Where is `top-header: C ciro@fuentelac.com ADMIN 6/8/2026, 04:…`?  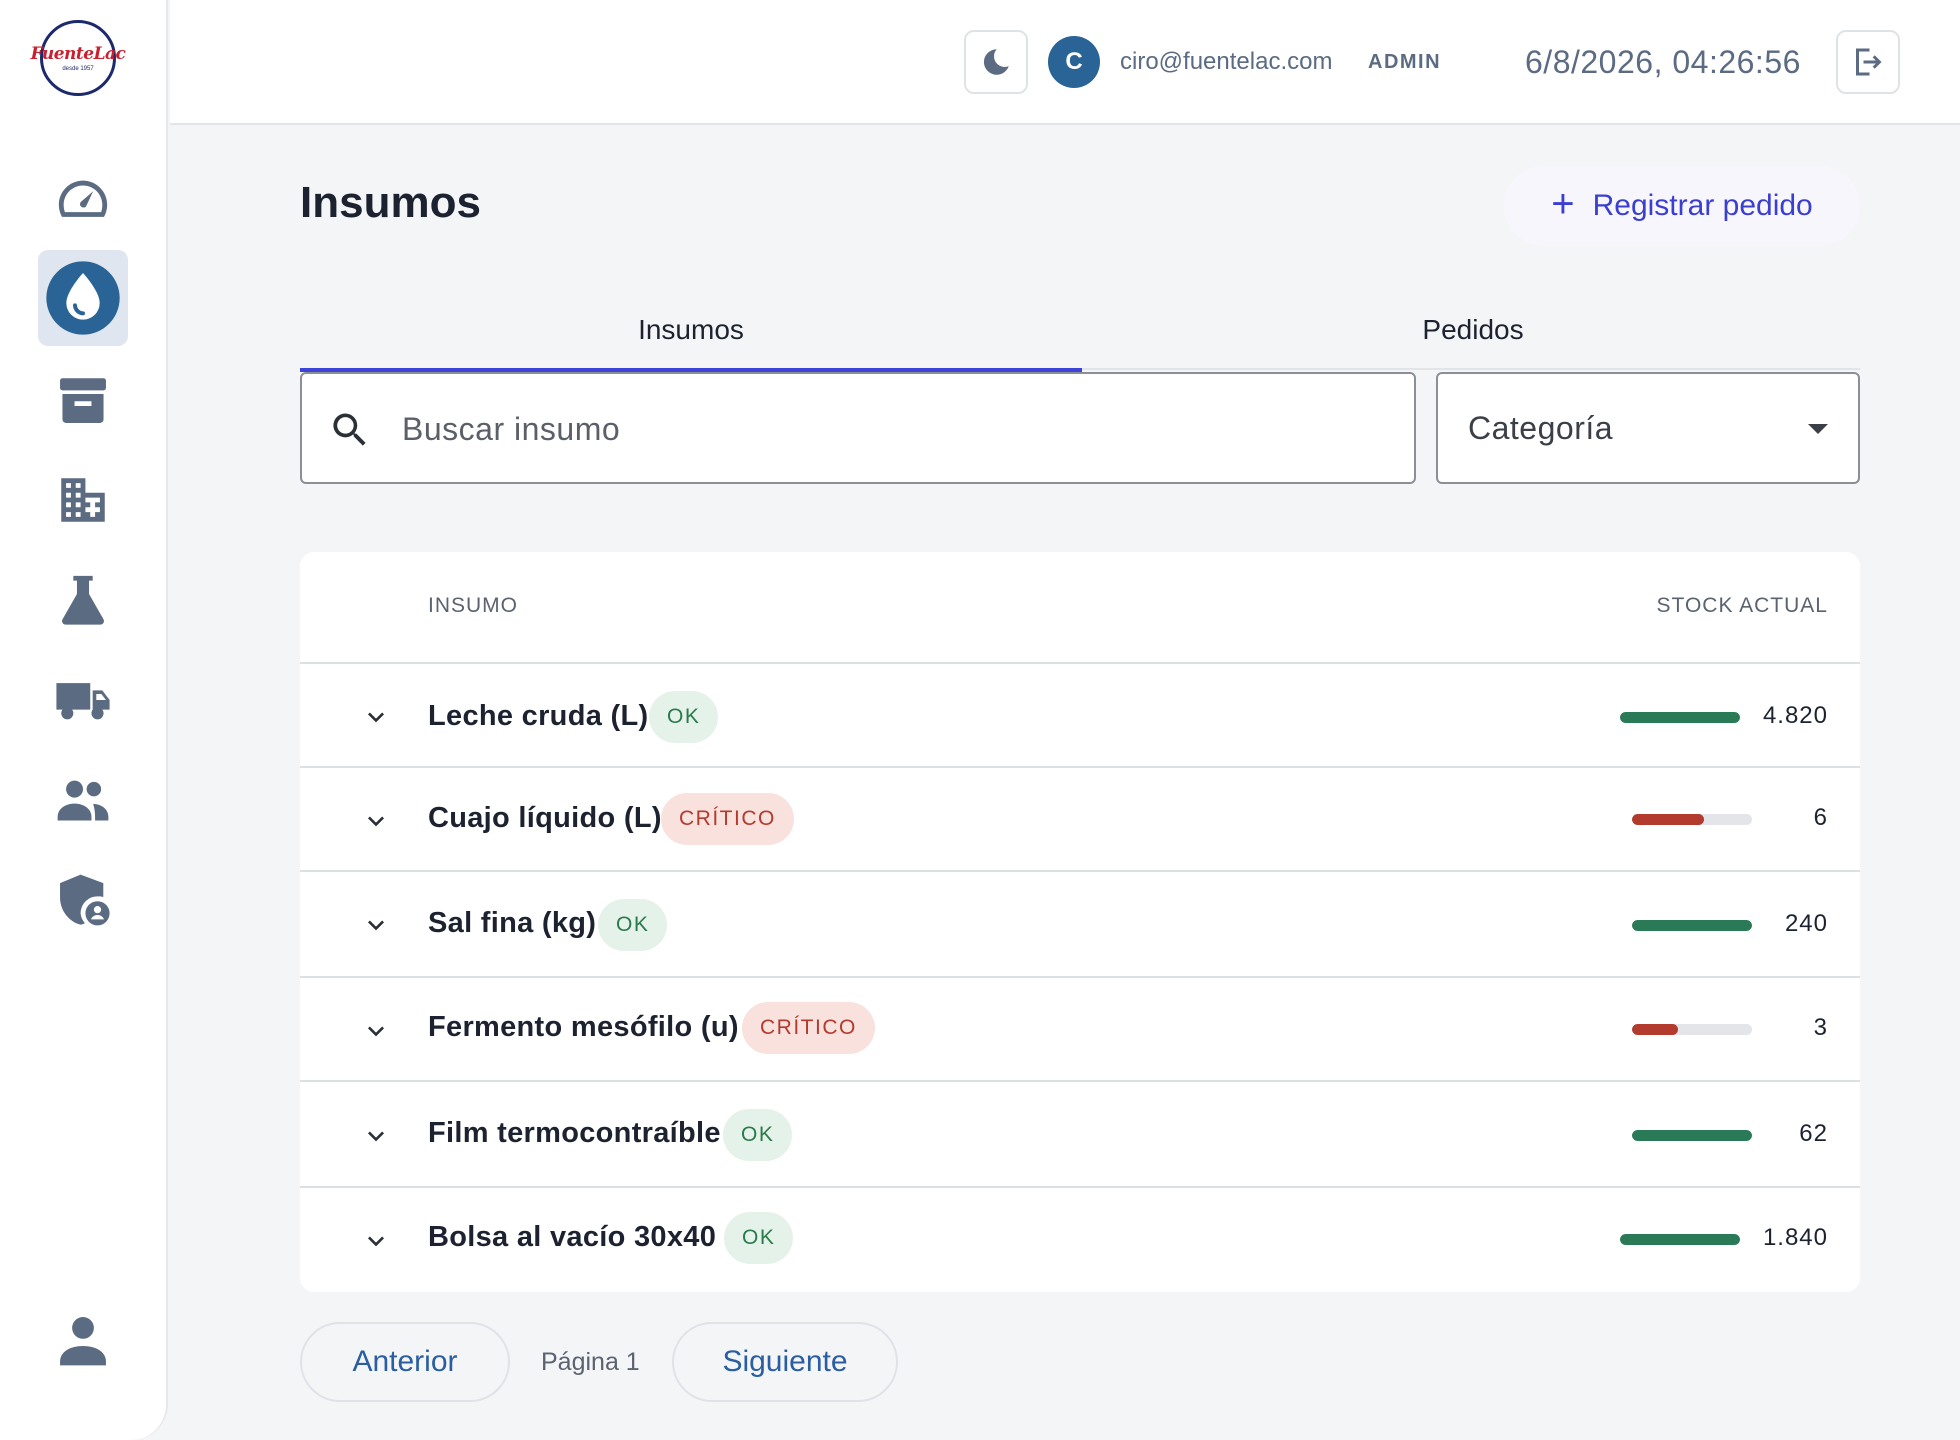
top-header: C ciro@fuentelac.com ADMIN 6/8/2026, 04:… is located at coordinates (1065, 62).